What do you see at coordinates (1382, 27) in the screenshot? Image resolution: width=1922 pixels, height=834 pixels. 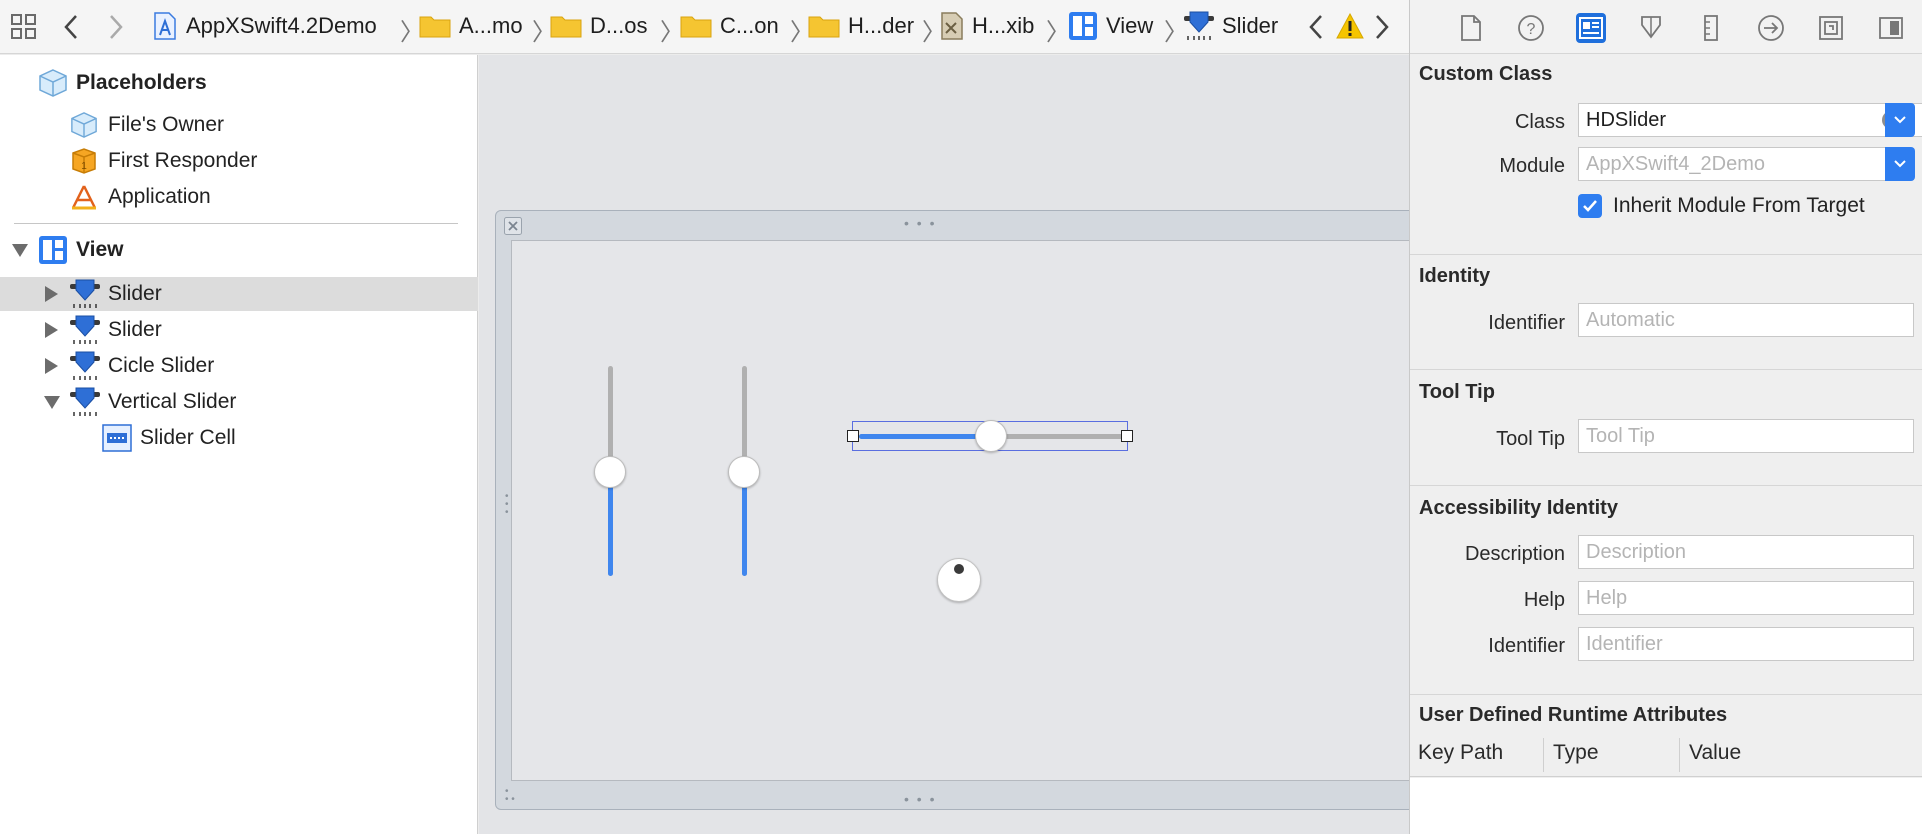 I see `next-issue-icon` at bounding box center [1382, 27].